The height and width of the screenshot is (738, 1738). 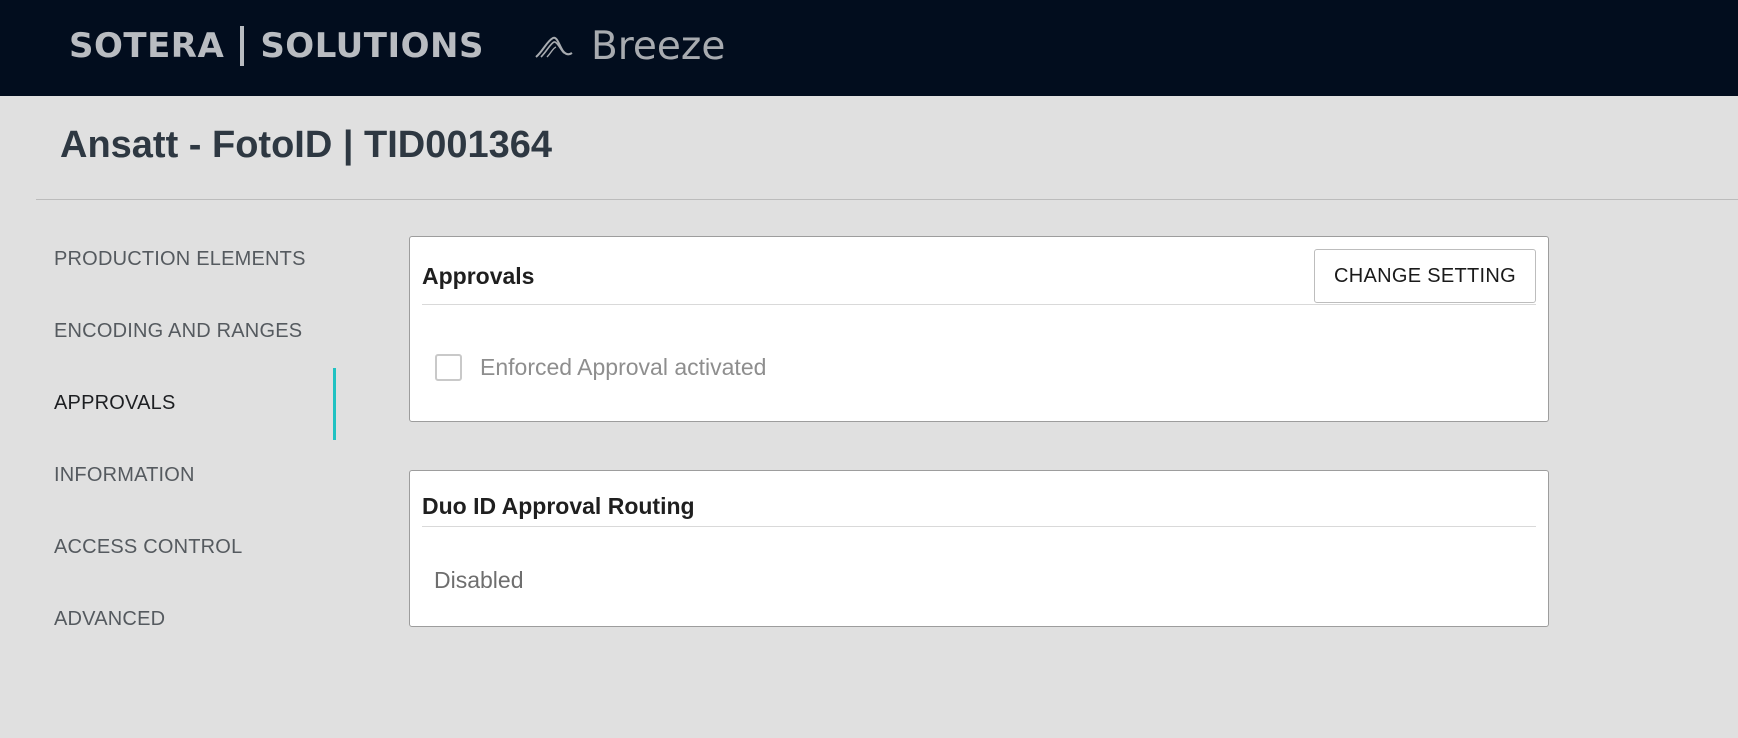 I want to click on active-nav-indicator, so click(x=334, y=404).